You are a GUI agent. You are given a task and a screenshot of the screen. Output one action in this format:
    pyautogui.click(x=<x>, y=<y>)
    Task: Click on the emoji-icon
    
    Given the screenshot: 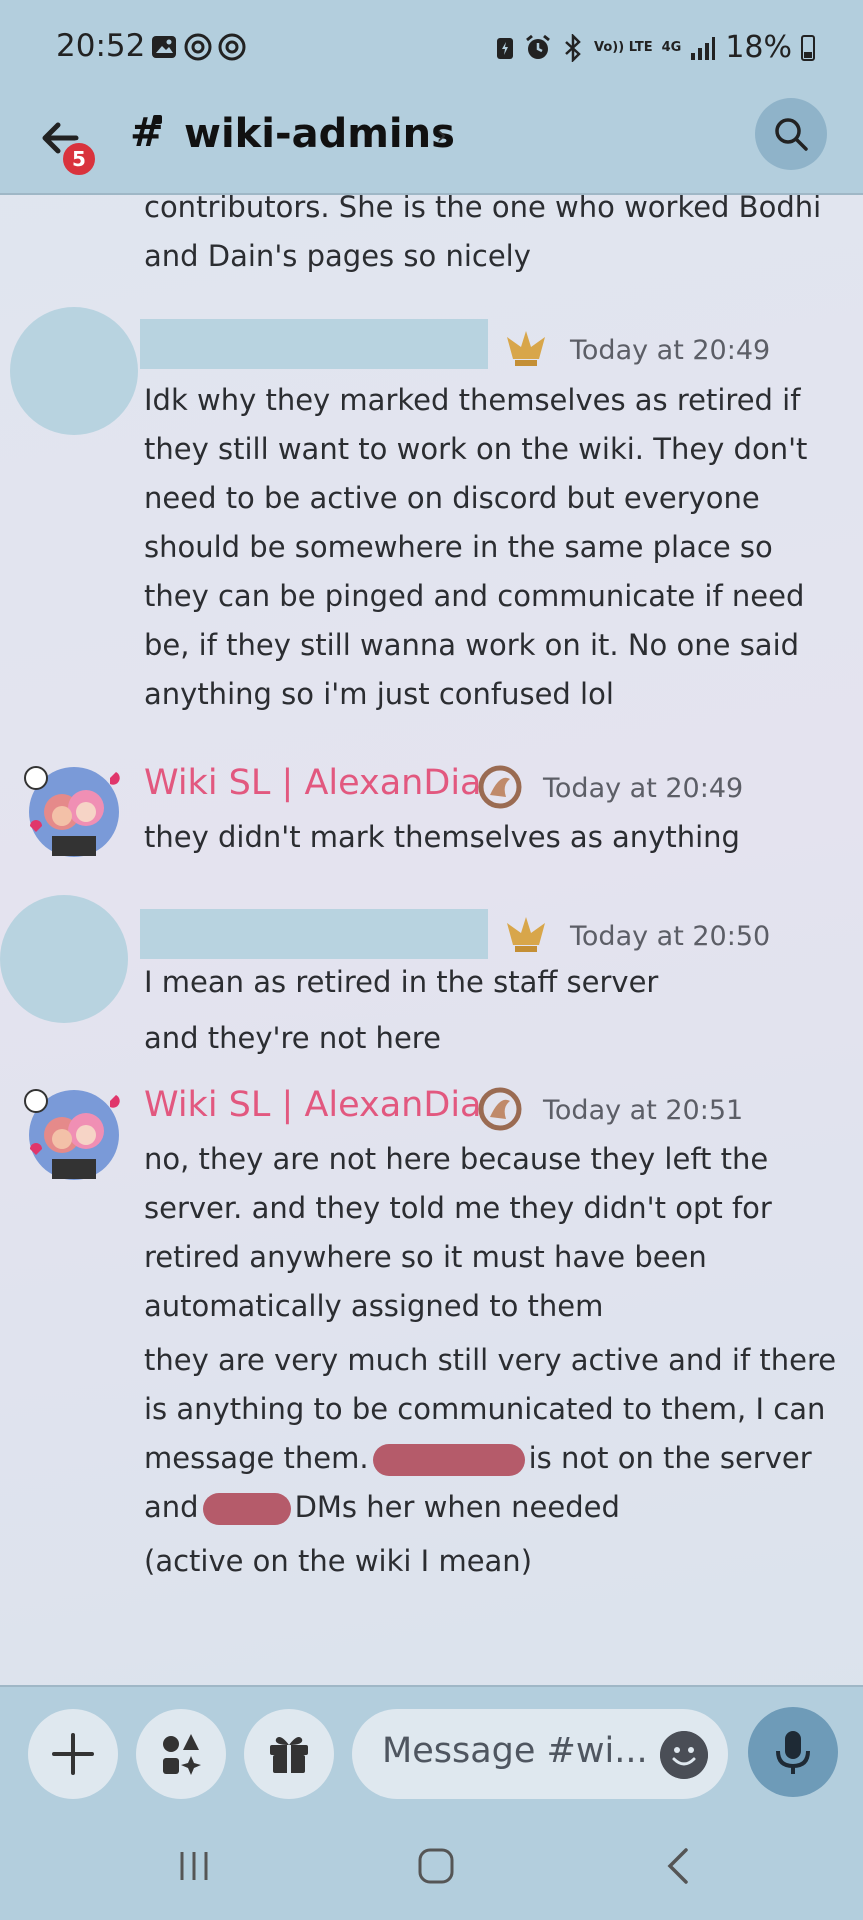 What is the action you would take?
    pyautogui.click(x=684, y=1755)
    